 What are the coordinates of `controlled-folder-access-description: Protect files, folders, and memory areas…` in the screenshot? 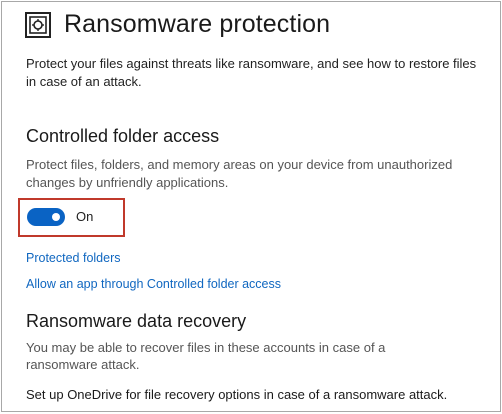 It's located at (239, 173).